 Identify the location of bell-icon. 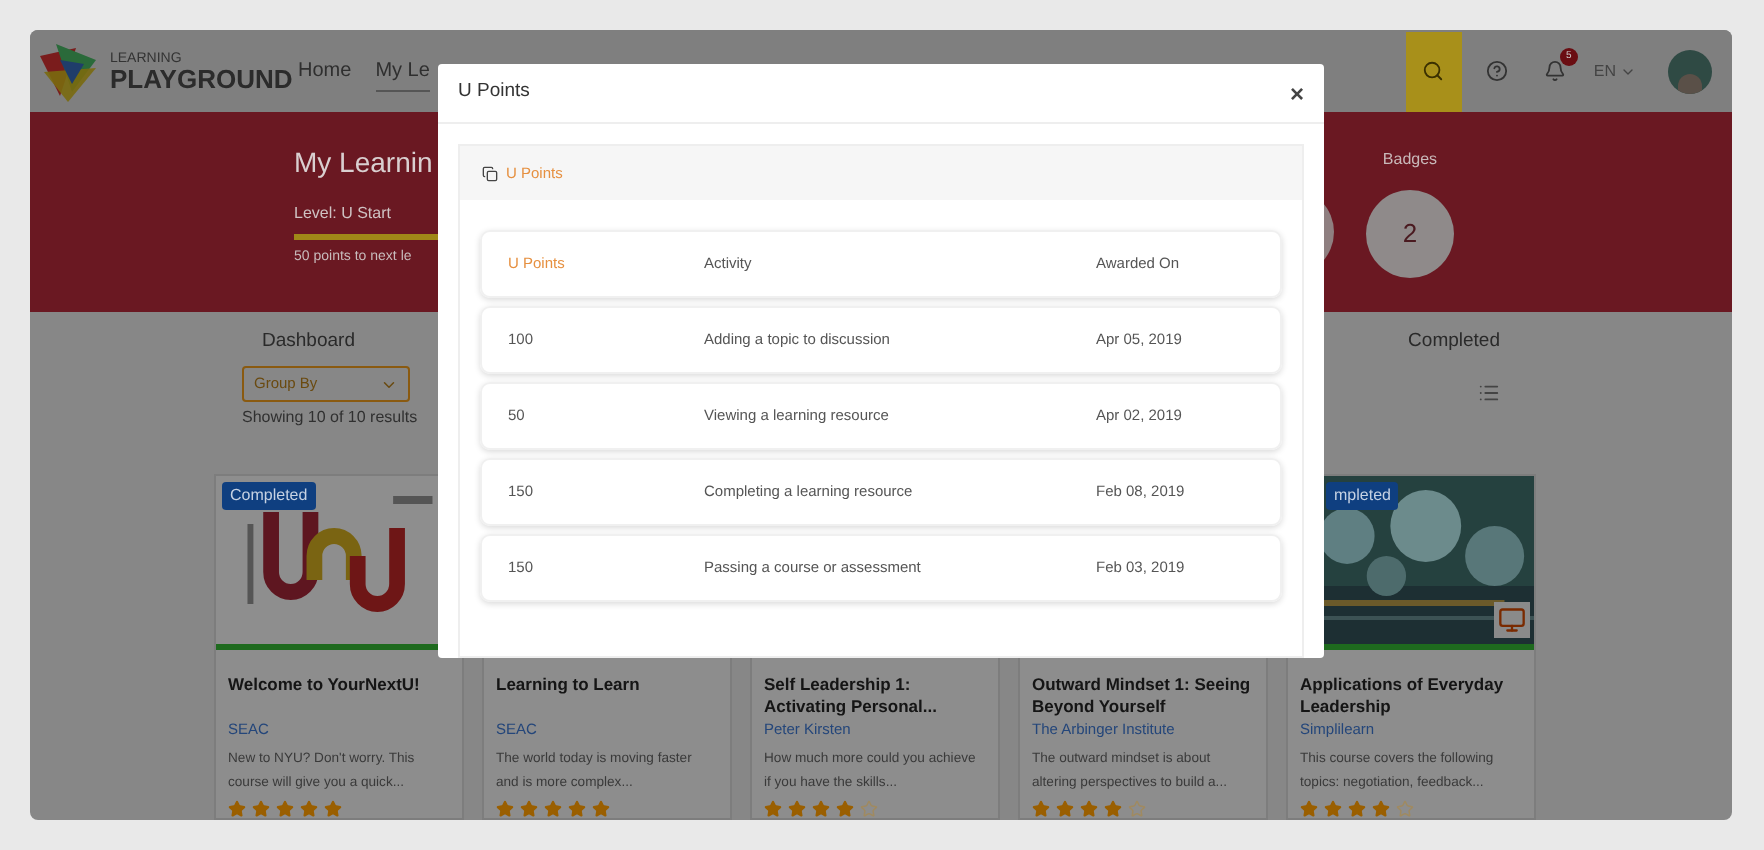
(1554, 71).